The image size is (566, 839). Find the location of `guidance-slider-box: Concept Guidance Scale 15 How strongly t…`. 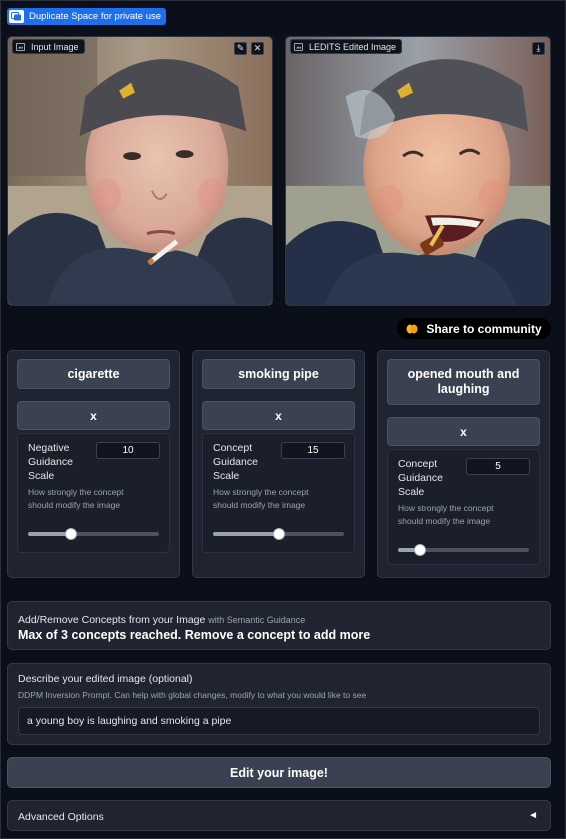

guidance-slider-box: Concept Guidance Scale 15 How strongly t… is located at coordinates (278, 493).